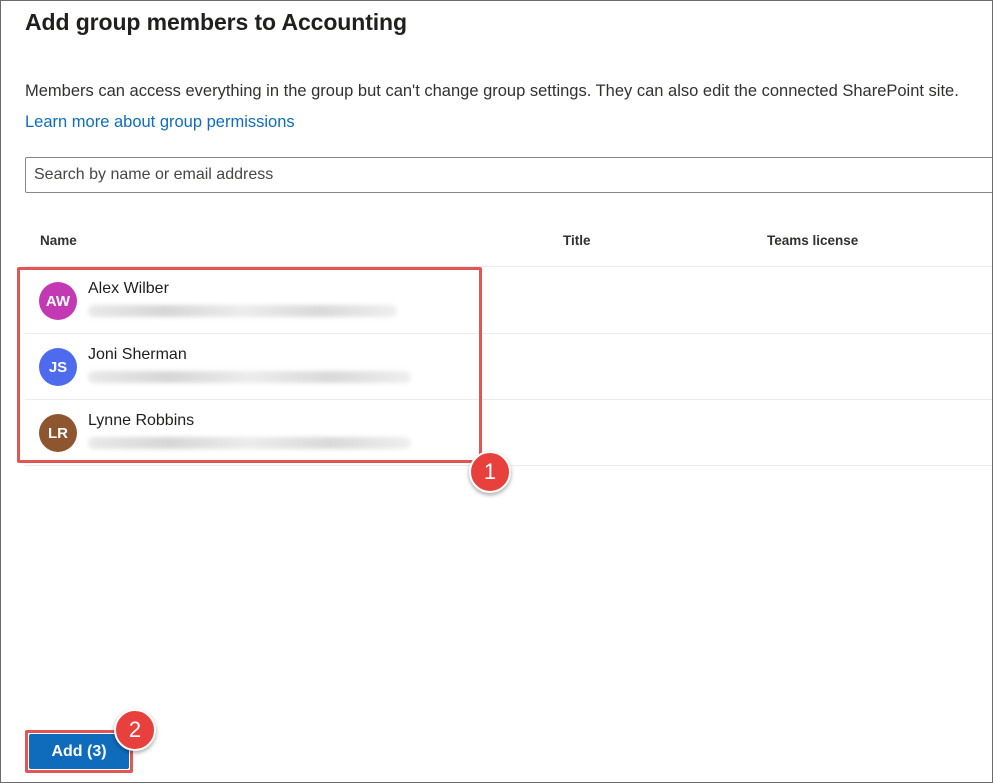 The height and width of the screenshot is (783, 993). Describe the element at coordinates (58, 240) in the screenshot. I see `column-header-name: Name` at that location.